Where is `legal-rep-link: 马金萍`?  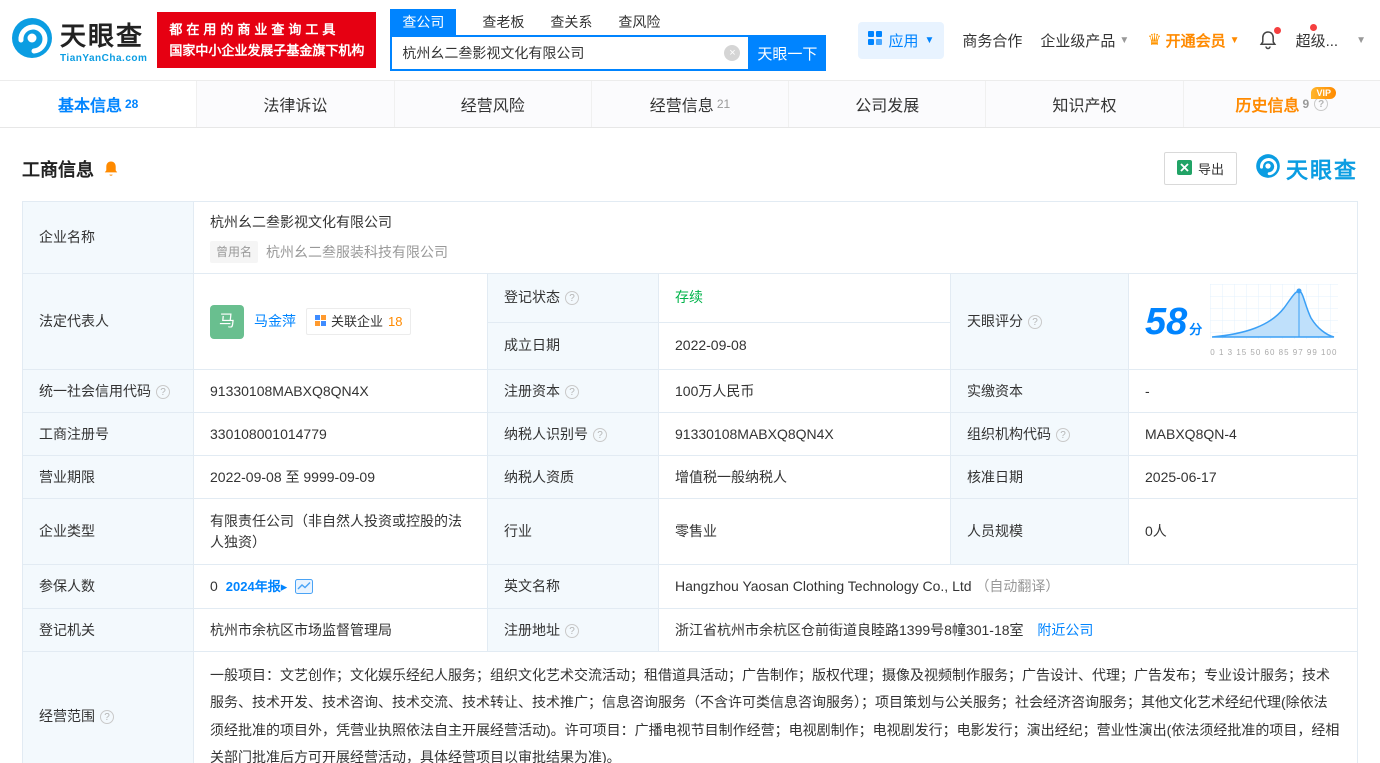 legal-rep-link: 马金萍 is located at coordinates (275, 321).